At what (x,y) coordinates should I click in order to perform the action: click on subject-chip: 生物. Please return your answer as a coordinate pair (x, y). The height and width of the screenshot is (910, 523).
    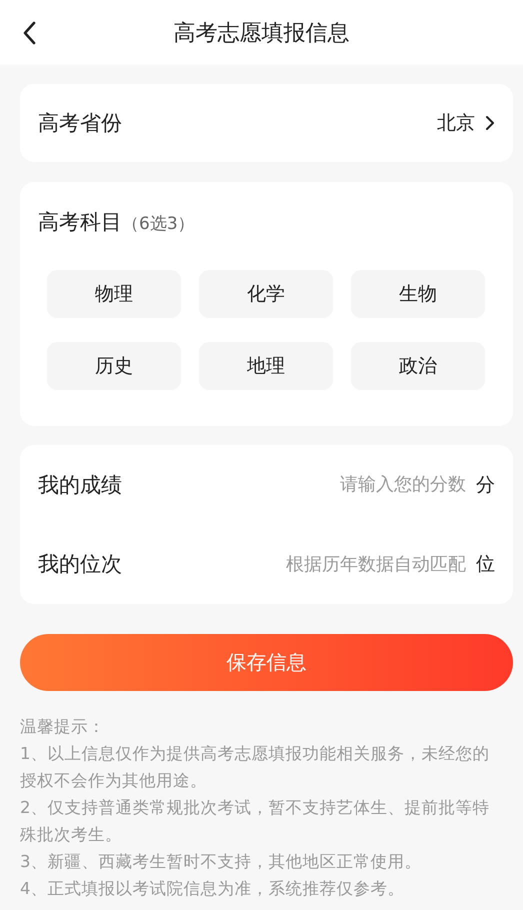
    Looking at the image, I should click on (418, 294).